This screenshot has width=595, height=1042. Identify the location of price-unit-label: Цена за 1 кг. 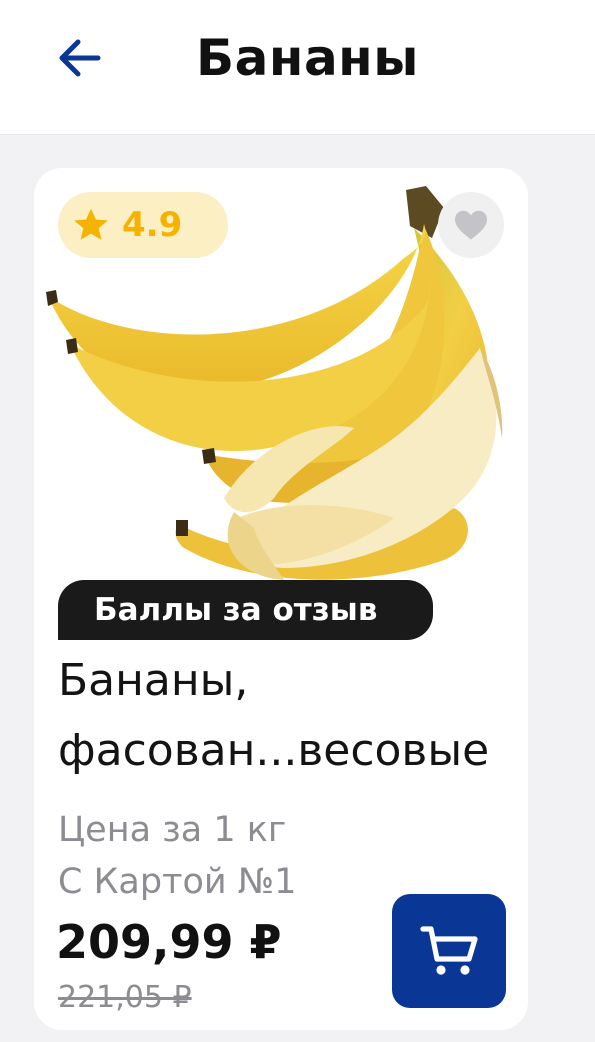
(172, 830).